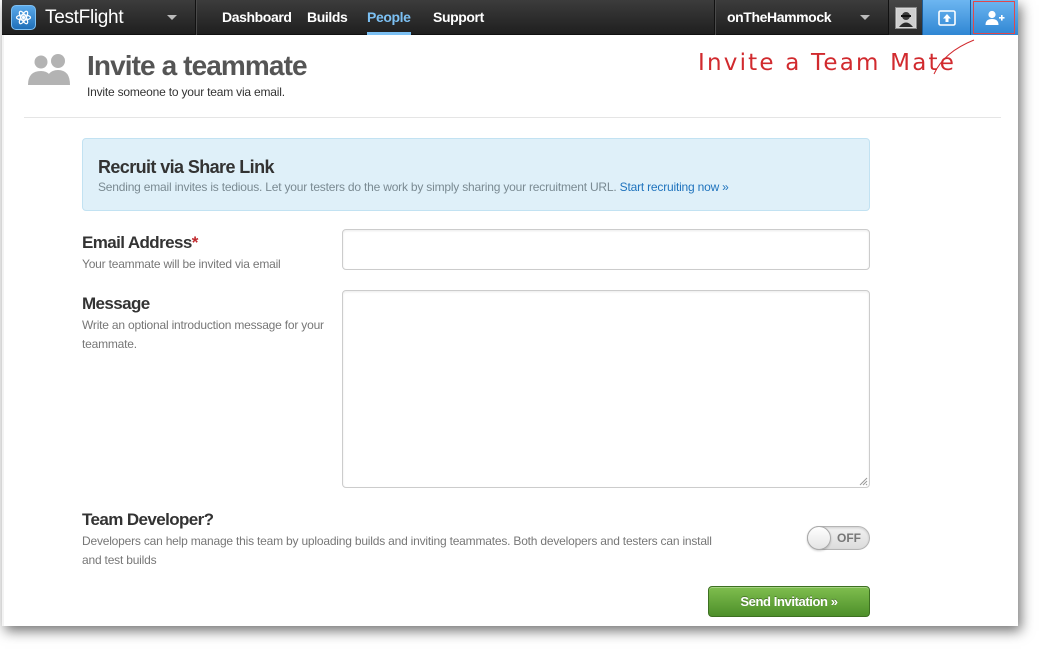  What do you see at coordinates (197, 65) in the screenshot?
I see `page-title: Invite a teammate` at bounding box center [197, 65].